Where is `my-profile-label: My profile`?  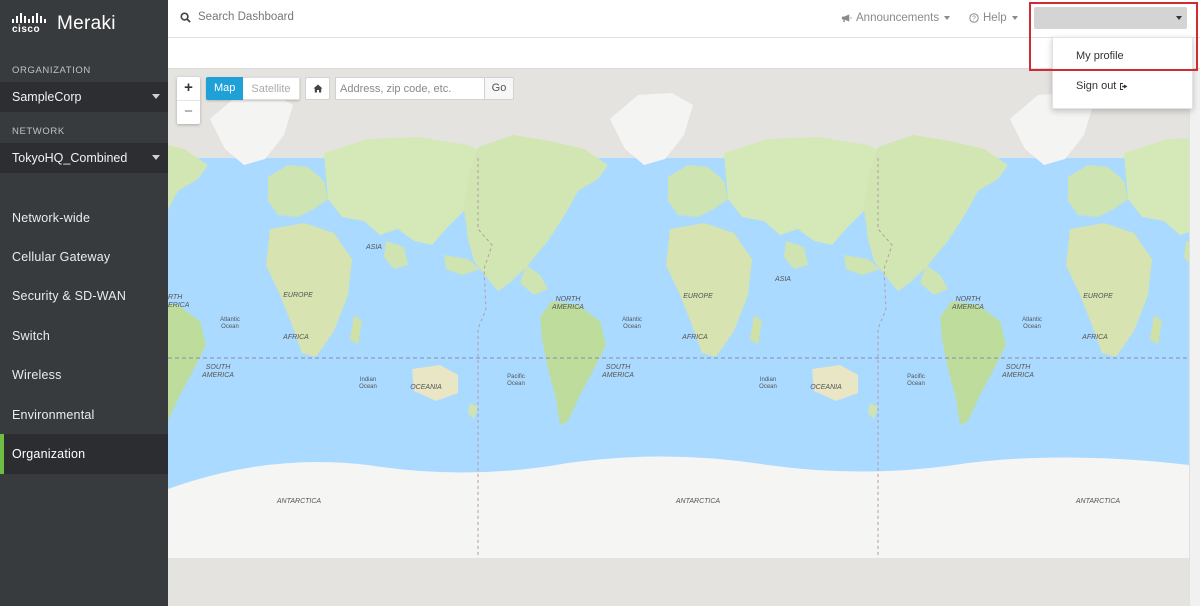 my-profile-label: My profile is located at coordinates (1100, 56).